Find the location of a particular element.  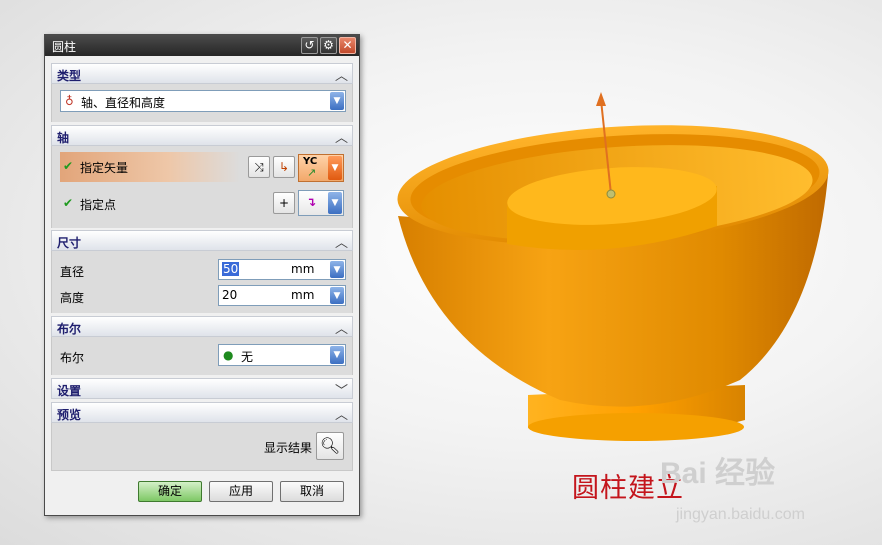

settings-gear-icon: ⚙ is located at coordinates (328, 45).